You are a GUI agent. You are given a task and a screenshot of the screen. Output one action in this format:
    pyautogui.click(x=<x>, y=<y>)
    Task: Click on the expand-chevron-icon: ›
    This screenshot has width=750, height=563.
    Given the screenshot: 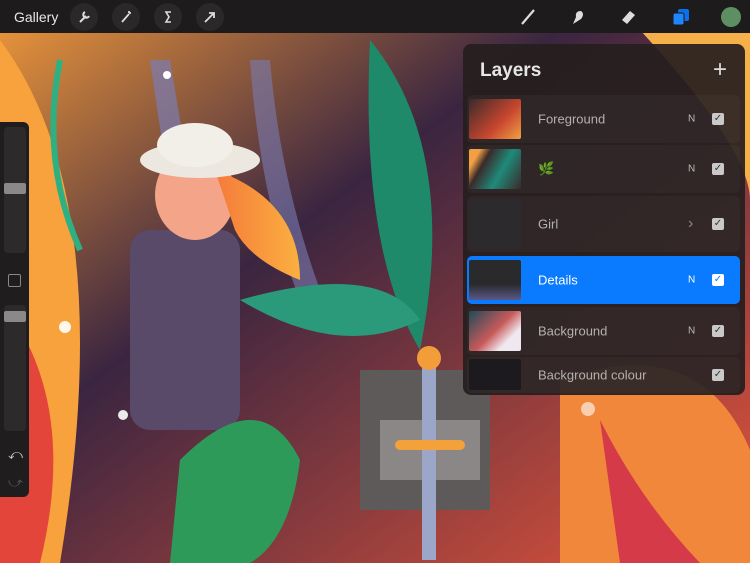 What is the action you would take?
    pyautogui.click(x=690, y=224)
    